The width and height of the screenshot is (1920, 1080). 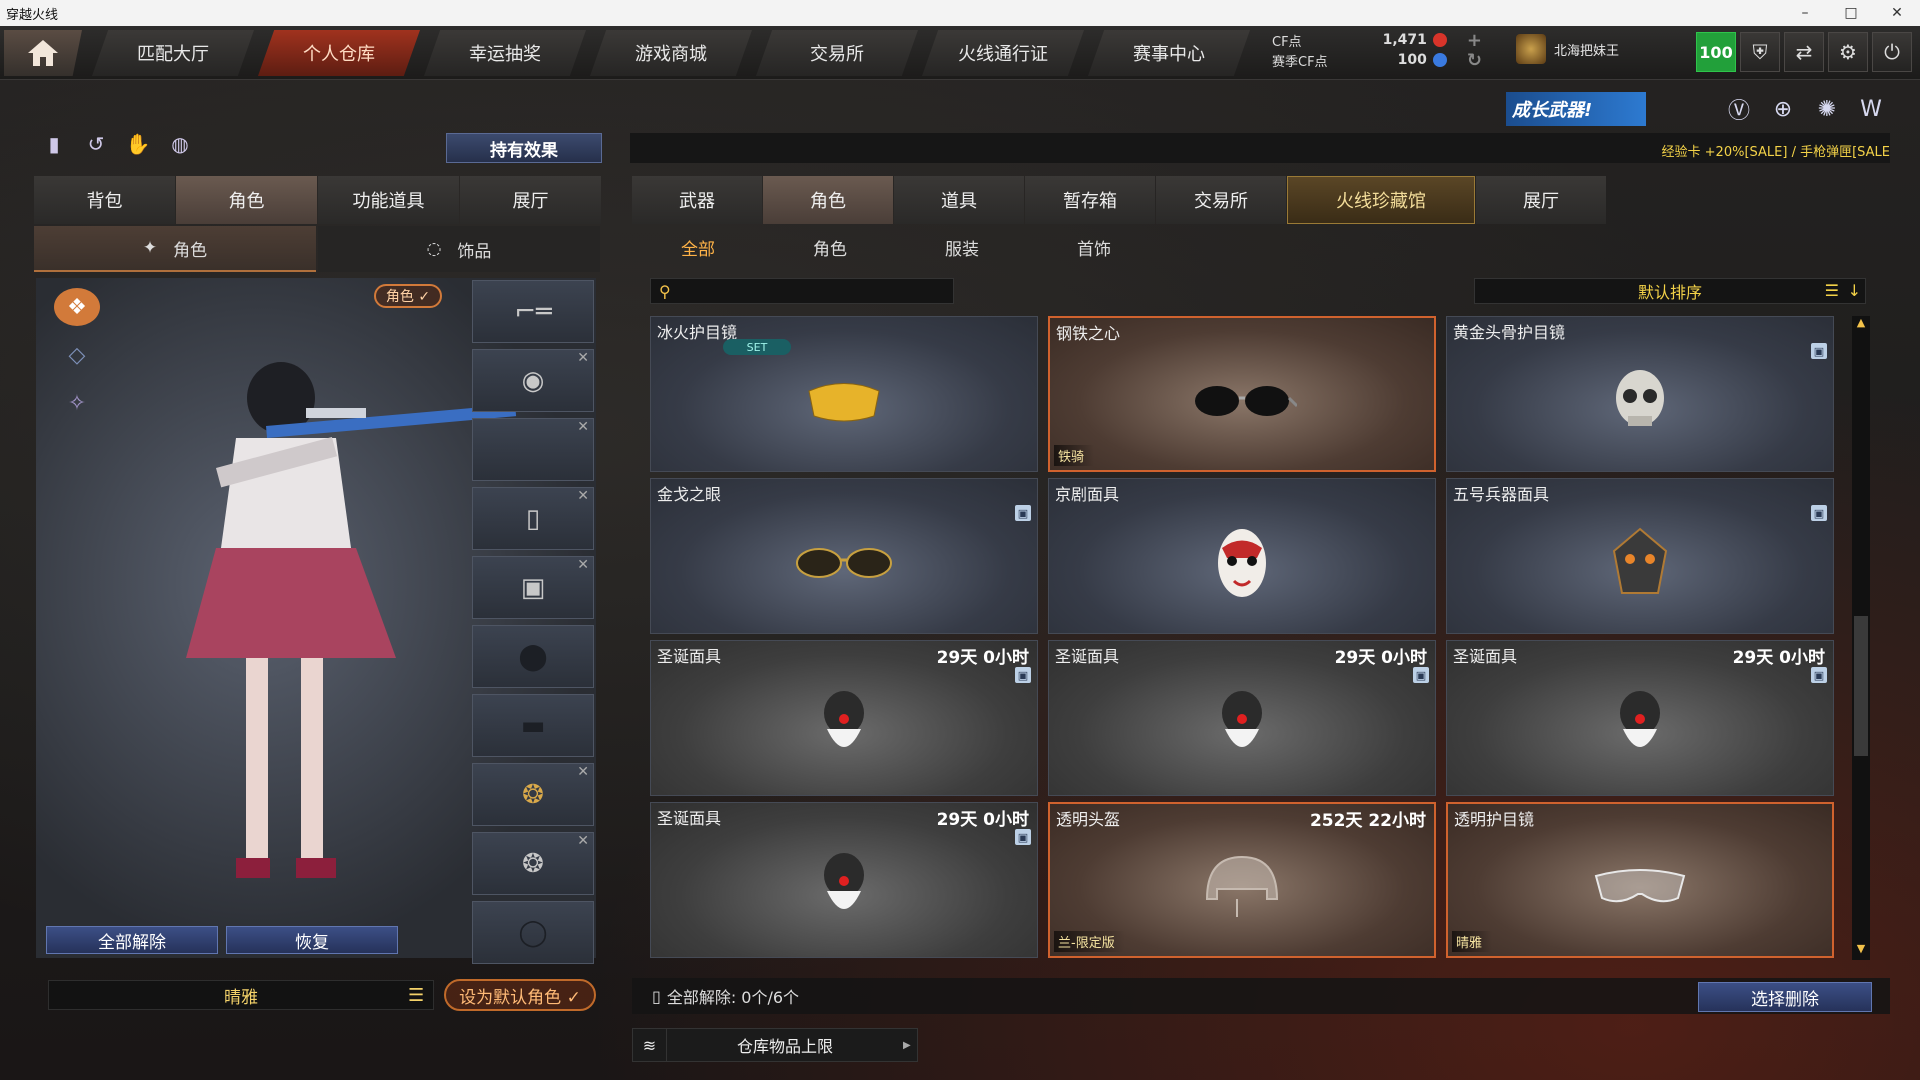 I want to click on subtab-accessory: ◌ 饰品, so click(x=459, y=249).